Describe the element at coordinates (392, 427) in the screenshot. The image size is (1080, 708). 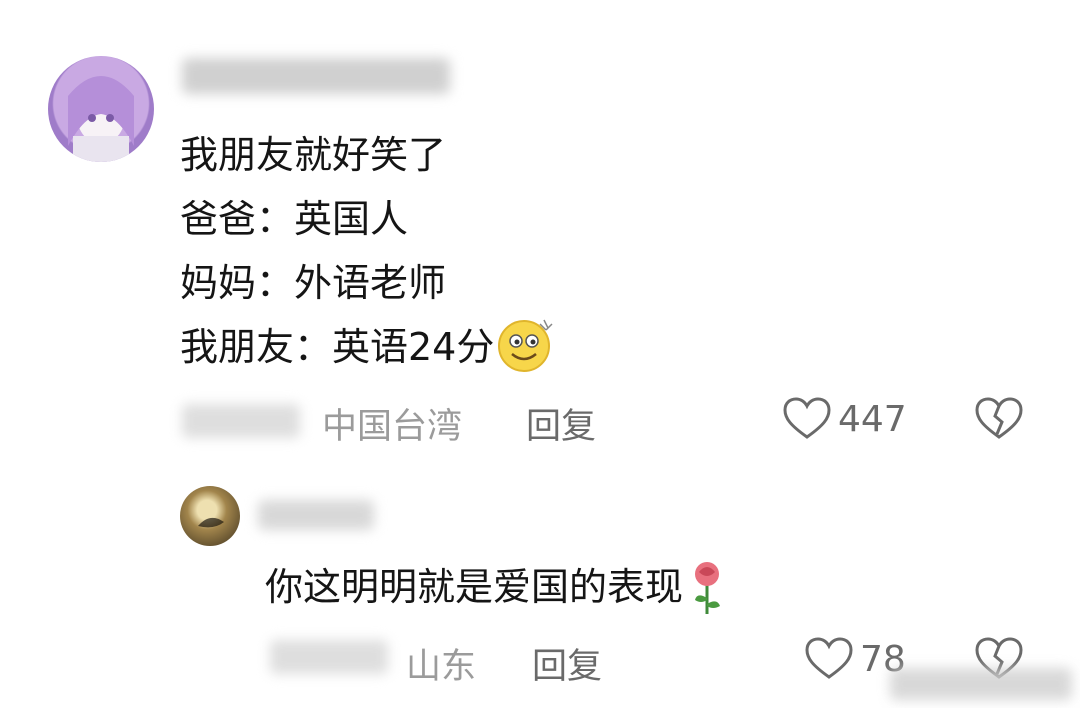
I see `comment-location: 中国台湾` at that location.